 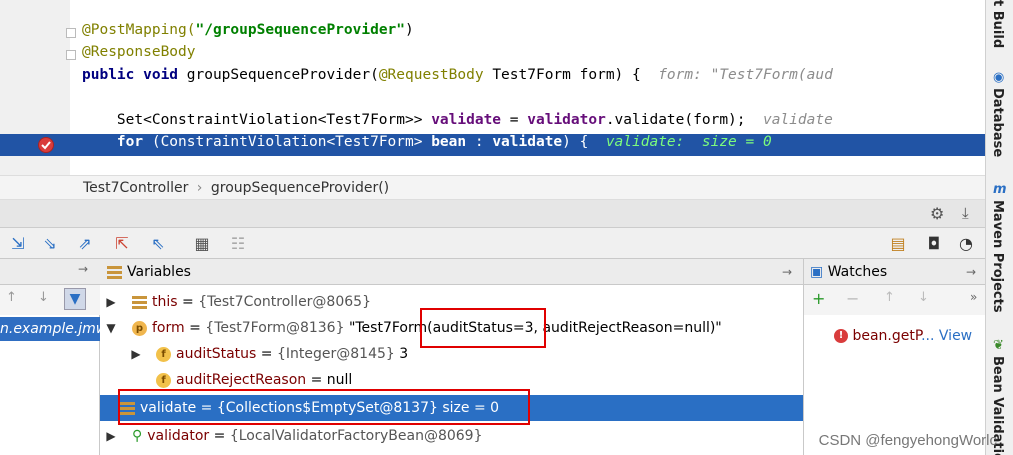 What do you see at coordinates (997, 24) in the screenshot?
I see `tool-tab-build: t Build` at bounding box center [997, 24].